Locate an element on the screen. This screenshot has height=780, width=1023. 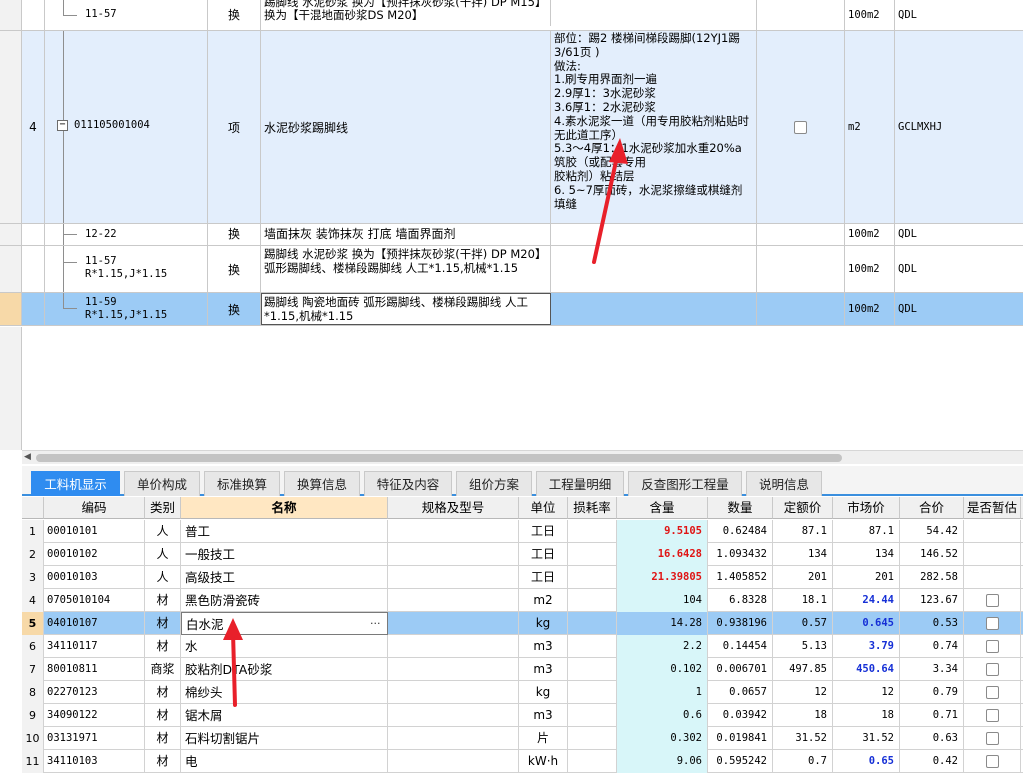
resource-sum: 0.79 is located at coordinates (932, 692).